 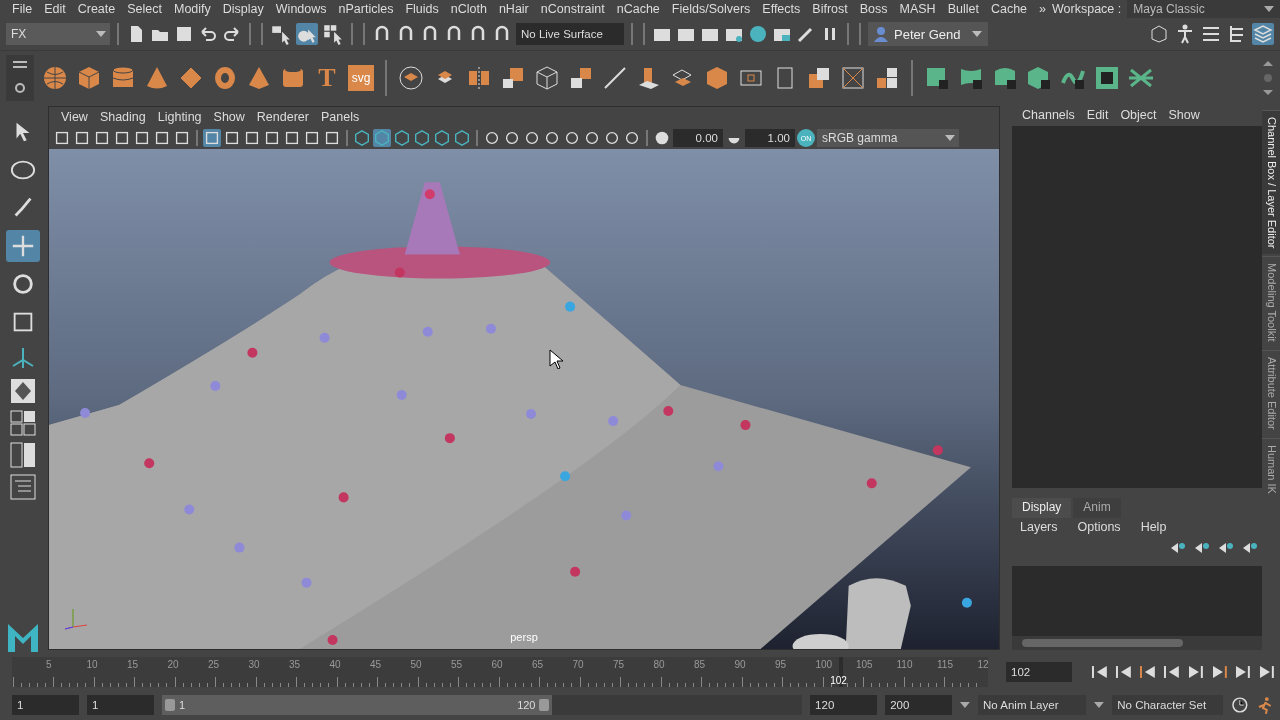 What do you see at coordinates (638, 9) in the screenshot?
I see `menu-item: nCache` at bounding box center [638, 9].